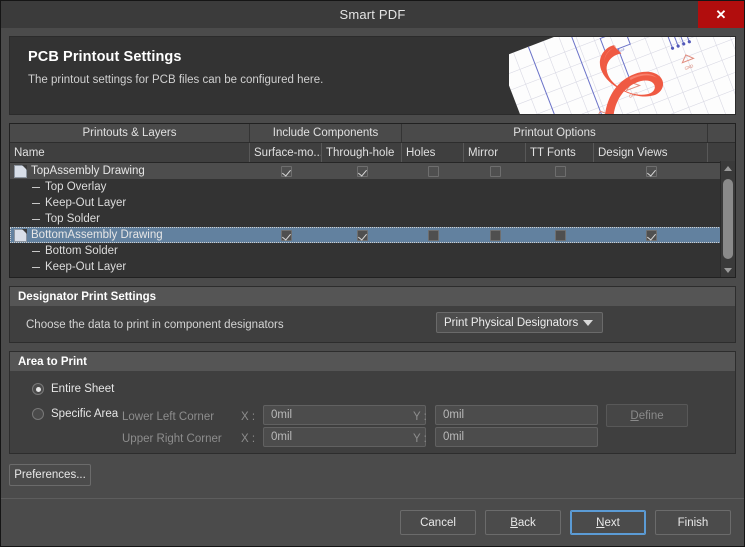 Image resolution: width=745 pixels, height=547 pixels. What do you see at coordinates (130, 133) in the screenshot?
I see `group-header-printouts-layers: Printouts & Layers` at bounding box center [130, 133].